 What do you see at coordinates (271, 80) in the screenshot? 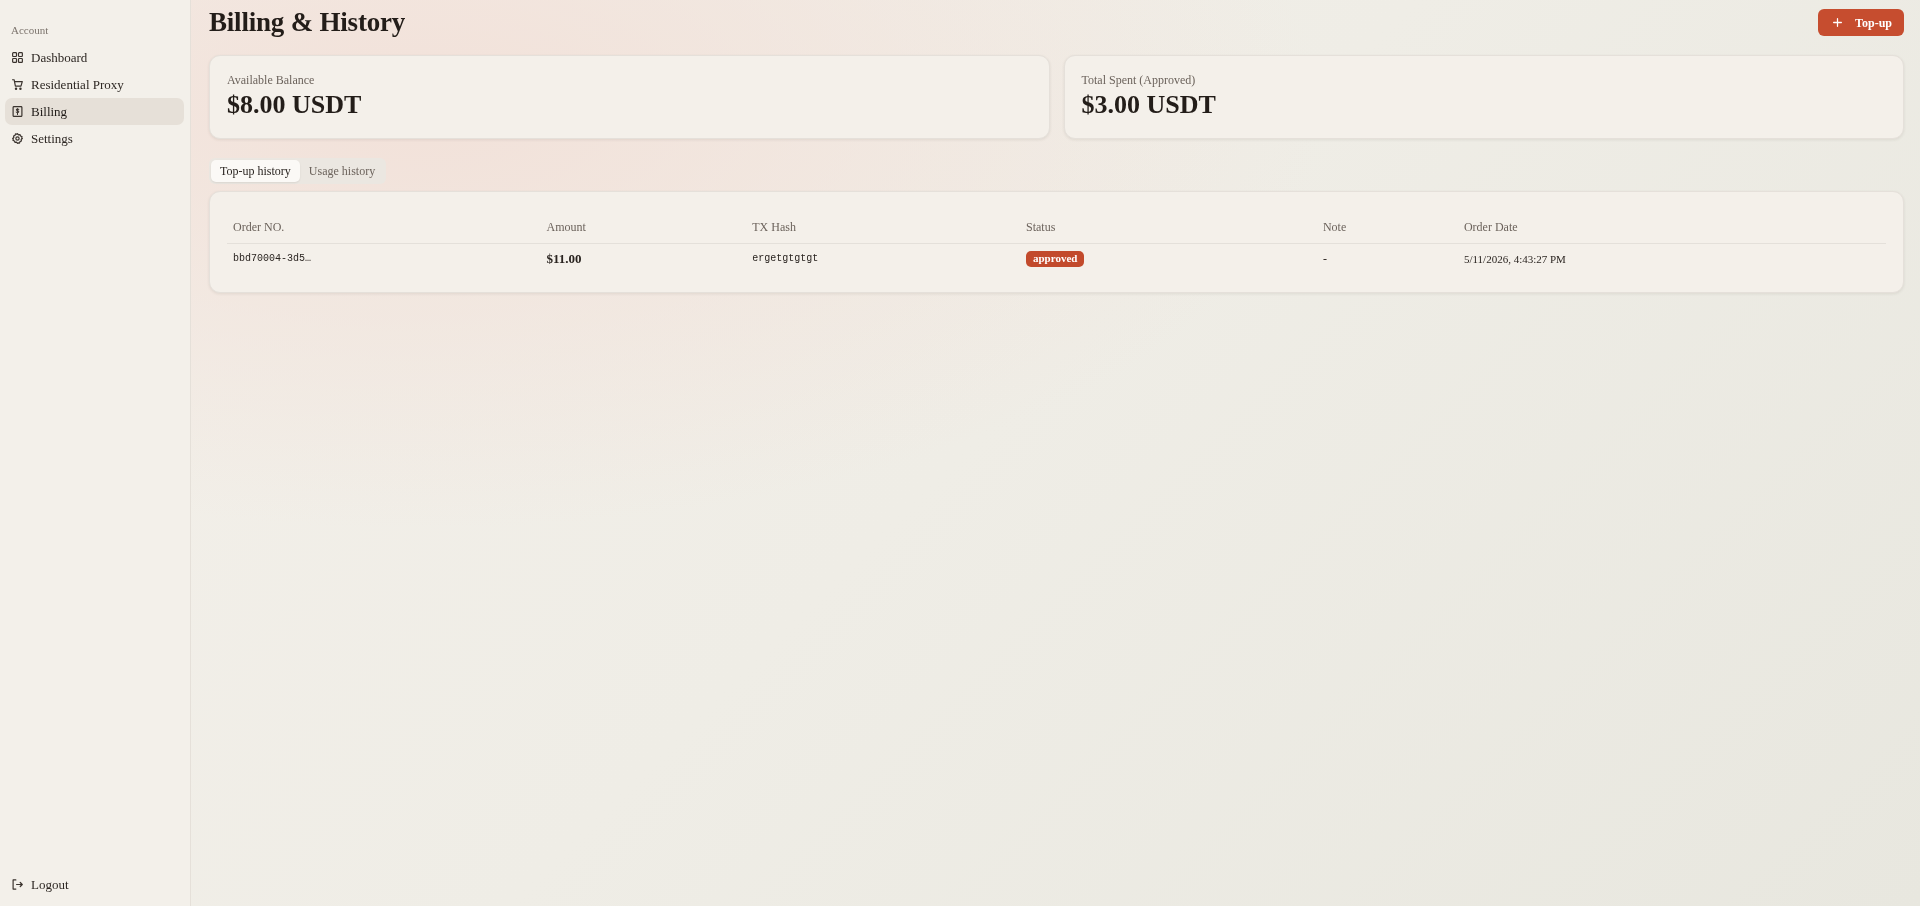
I see `stat-label: Available Balance` at bounding box center [271, 80].